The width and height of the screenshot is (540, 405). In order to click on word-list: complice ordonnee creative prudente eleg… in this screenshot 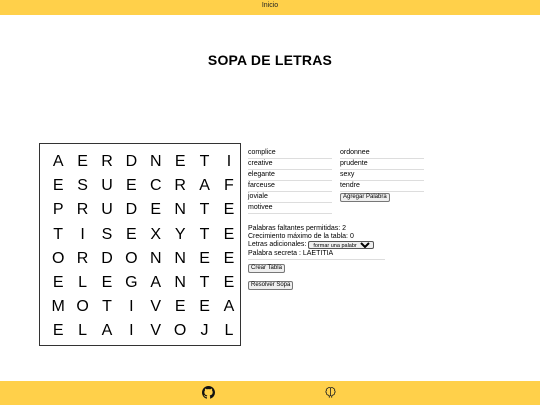, I will do `click(338, 181)`.